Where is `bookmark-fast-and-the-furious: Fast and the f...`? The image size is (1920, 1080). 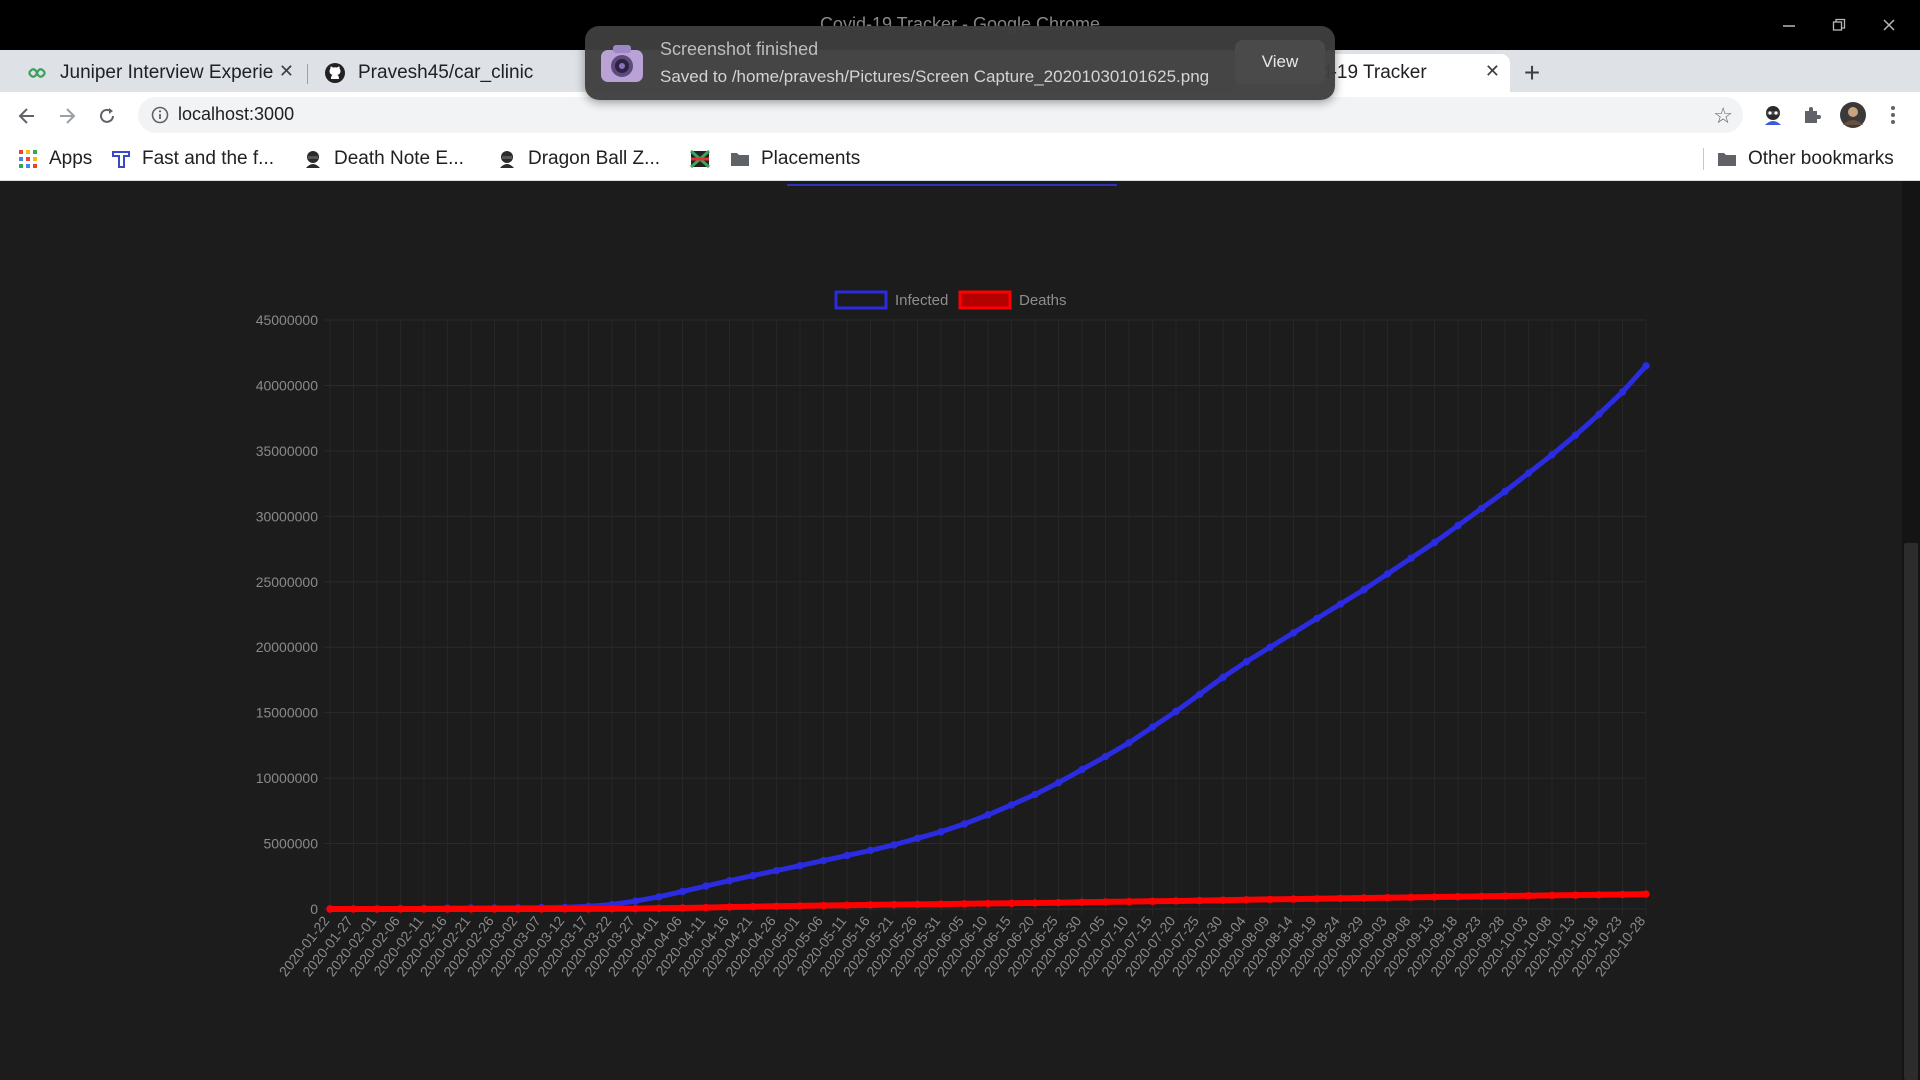
bookmark-fast-and-the-furious: Fast and the f... is located at coordinates (192, 159).